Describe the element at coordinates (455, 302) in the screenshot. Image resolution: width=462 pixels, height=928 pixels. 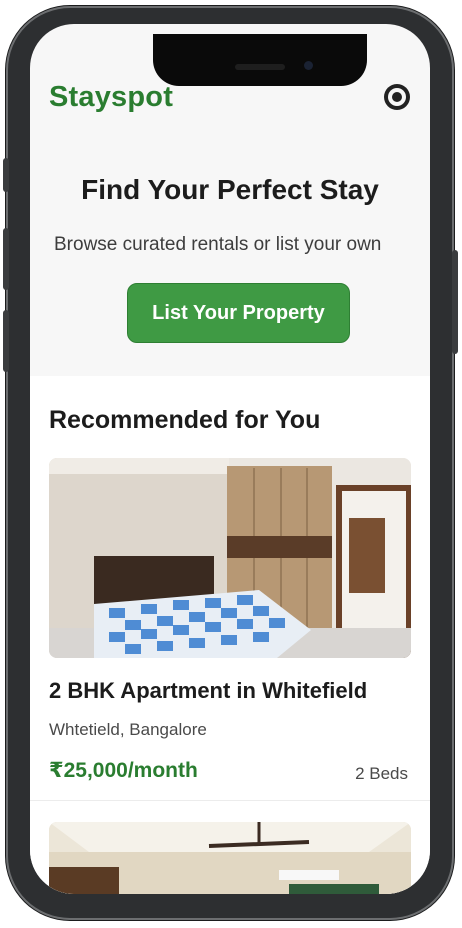
I see `phone-power-button` at that location.